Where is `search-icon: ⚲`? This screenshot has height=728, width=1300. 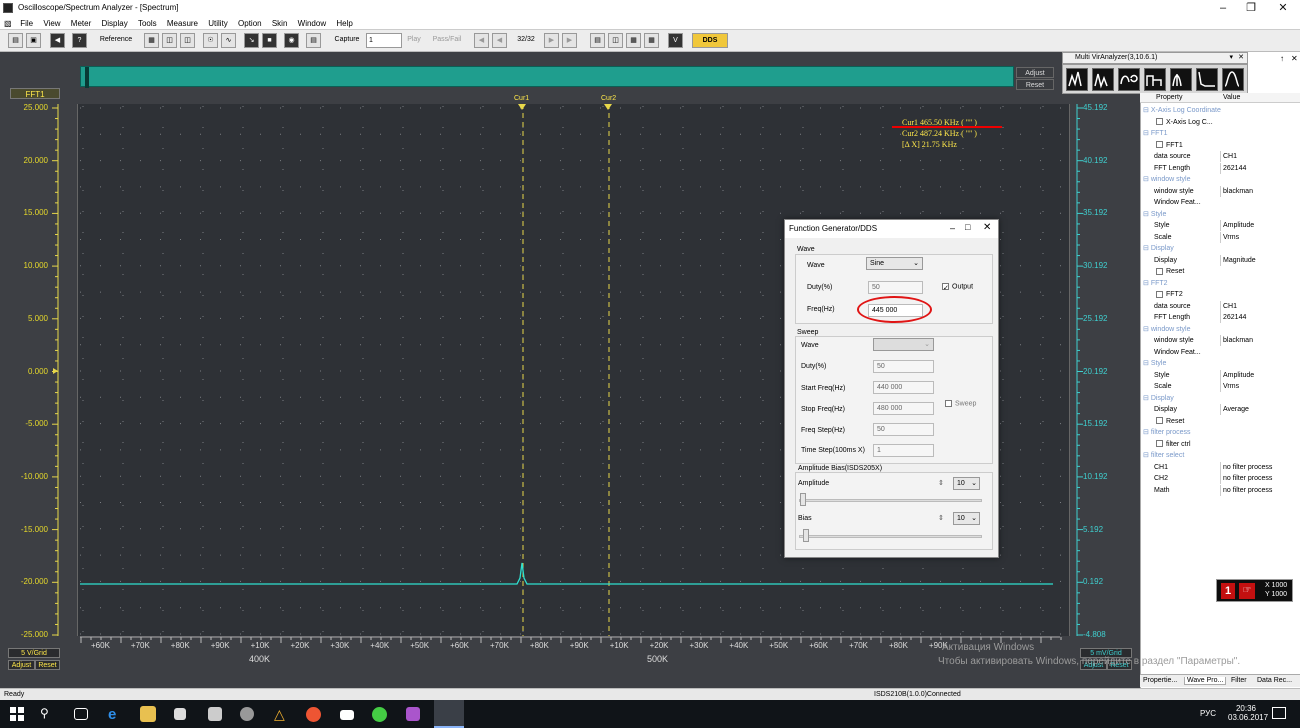 search-icon: ⚲ is located at coordinates (48, 714).